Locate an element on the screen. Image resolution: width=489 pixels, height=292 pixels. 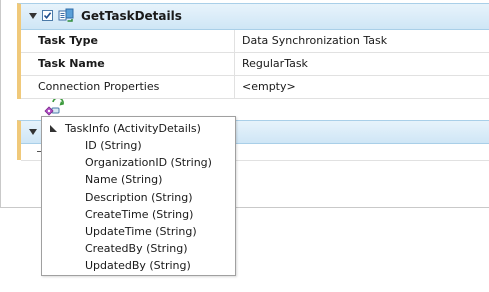
property-key: Connection Properties is located at coordinates (99, 86).